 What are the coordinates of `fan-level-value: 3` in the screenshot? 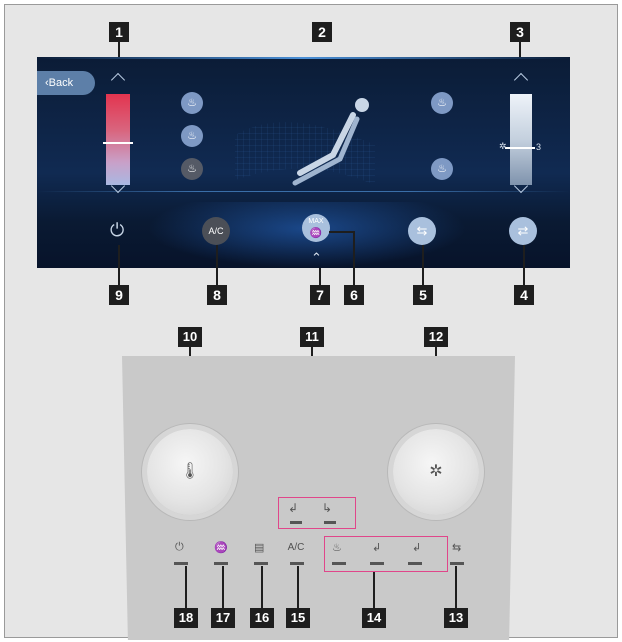 It's located at (539, 147).